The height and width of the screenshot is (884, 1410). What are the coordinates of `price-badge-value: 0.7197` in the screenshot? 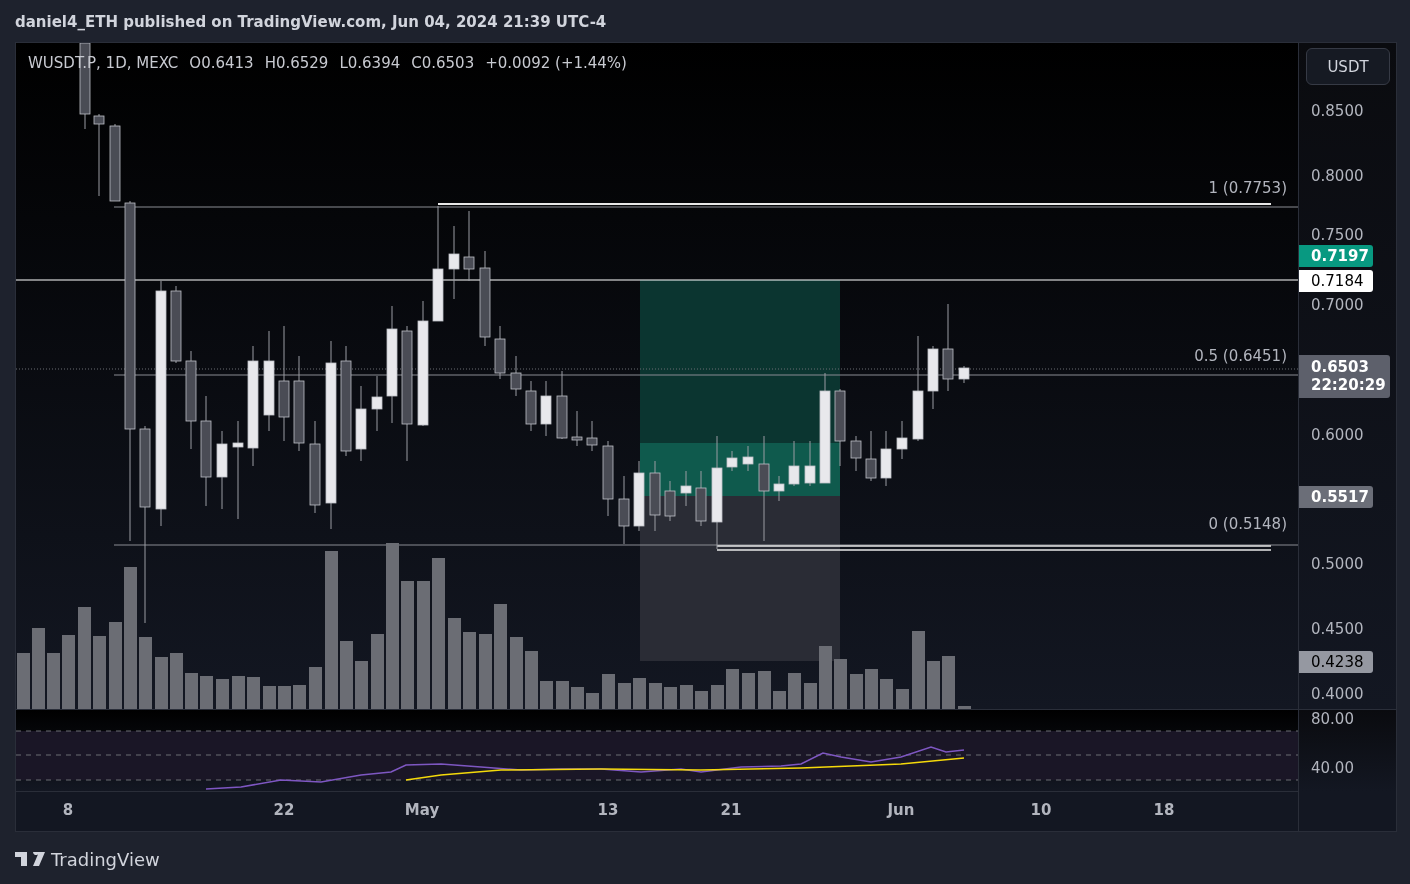 It's located at (1340, 256).